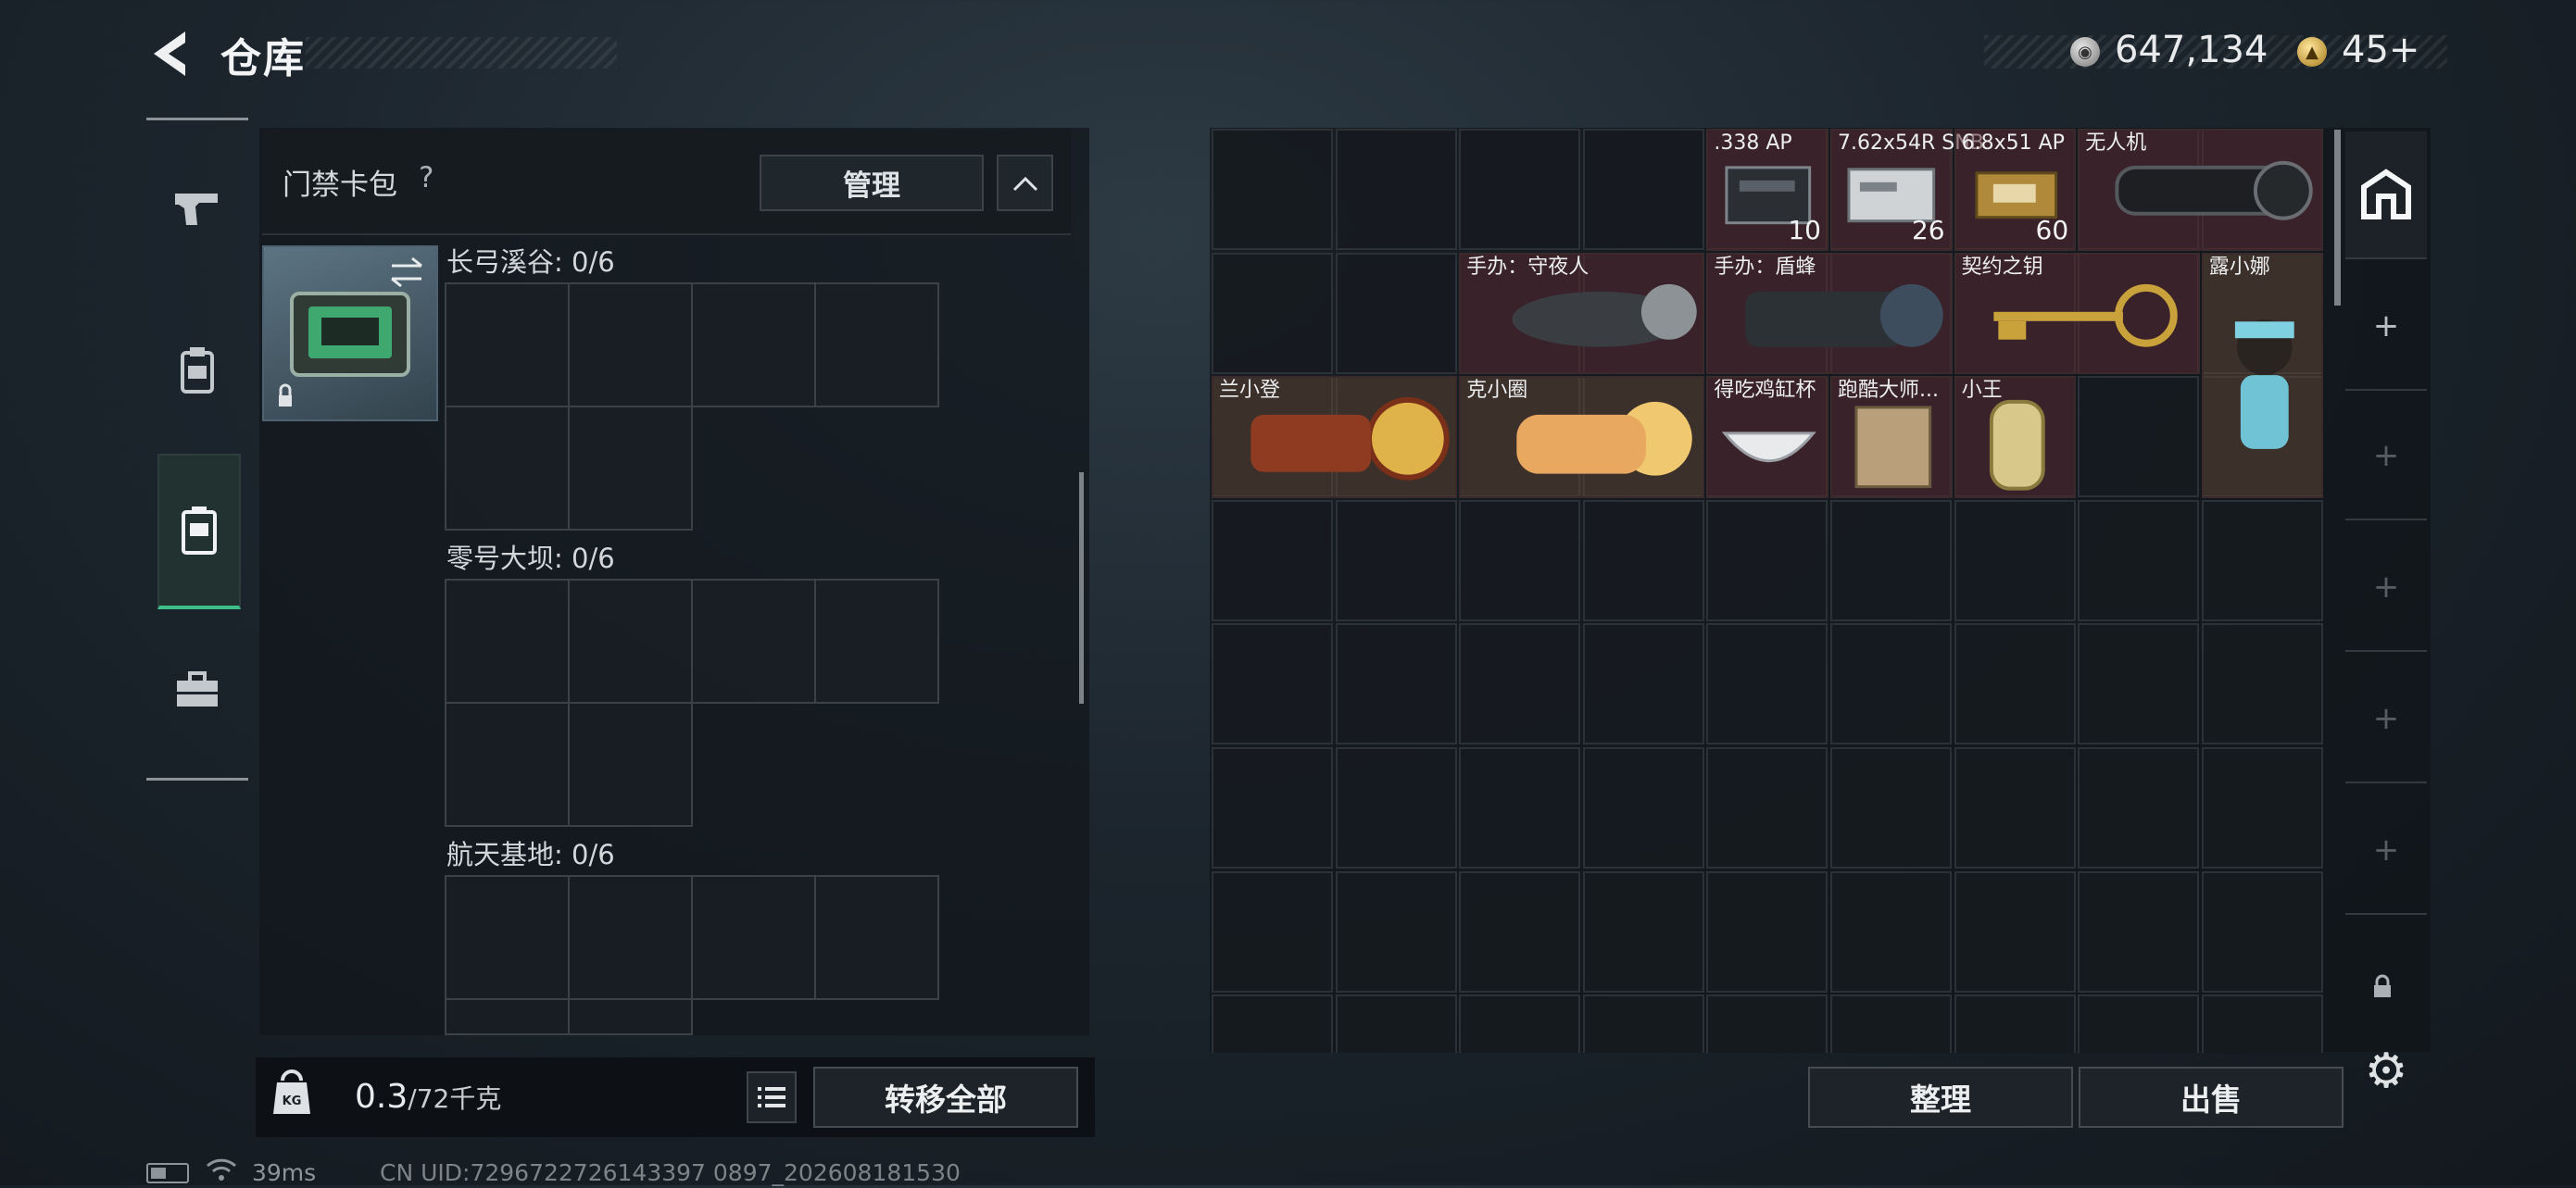  Describe the element at coordinates (1767, 190) in the screenshot. I see `stash-item: .338 AP 10` at that location.